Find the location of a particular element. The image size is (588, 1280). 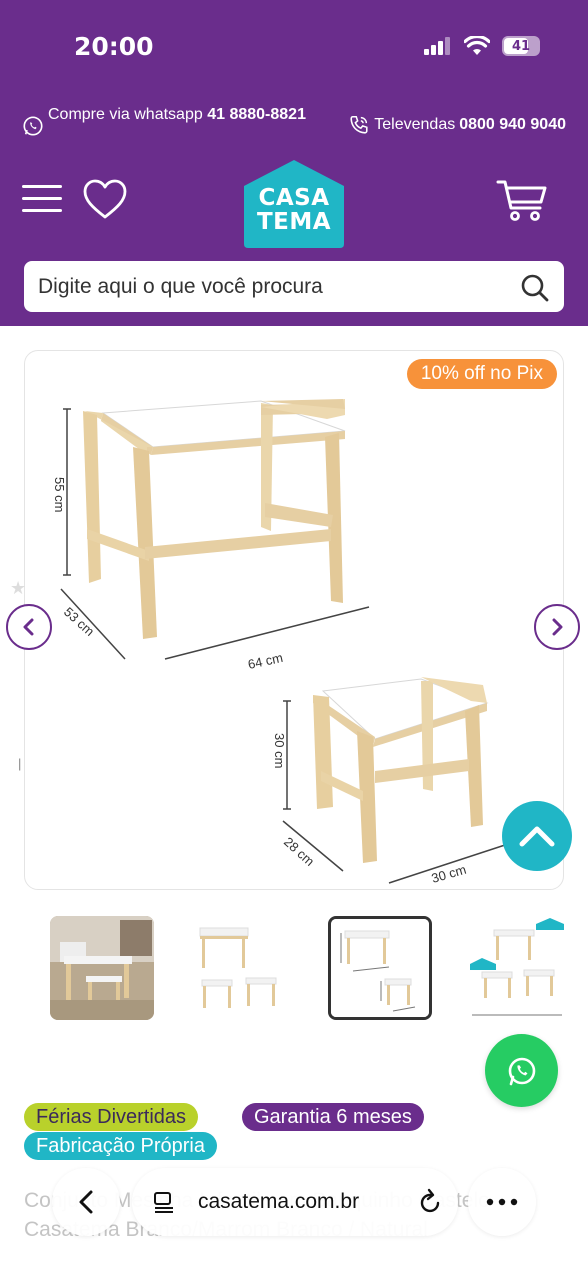

thumbnail-strip is located at coordinates (318, 969).